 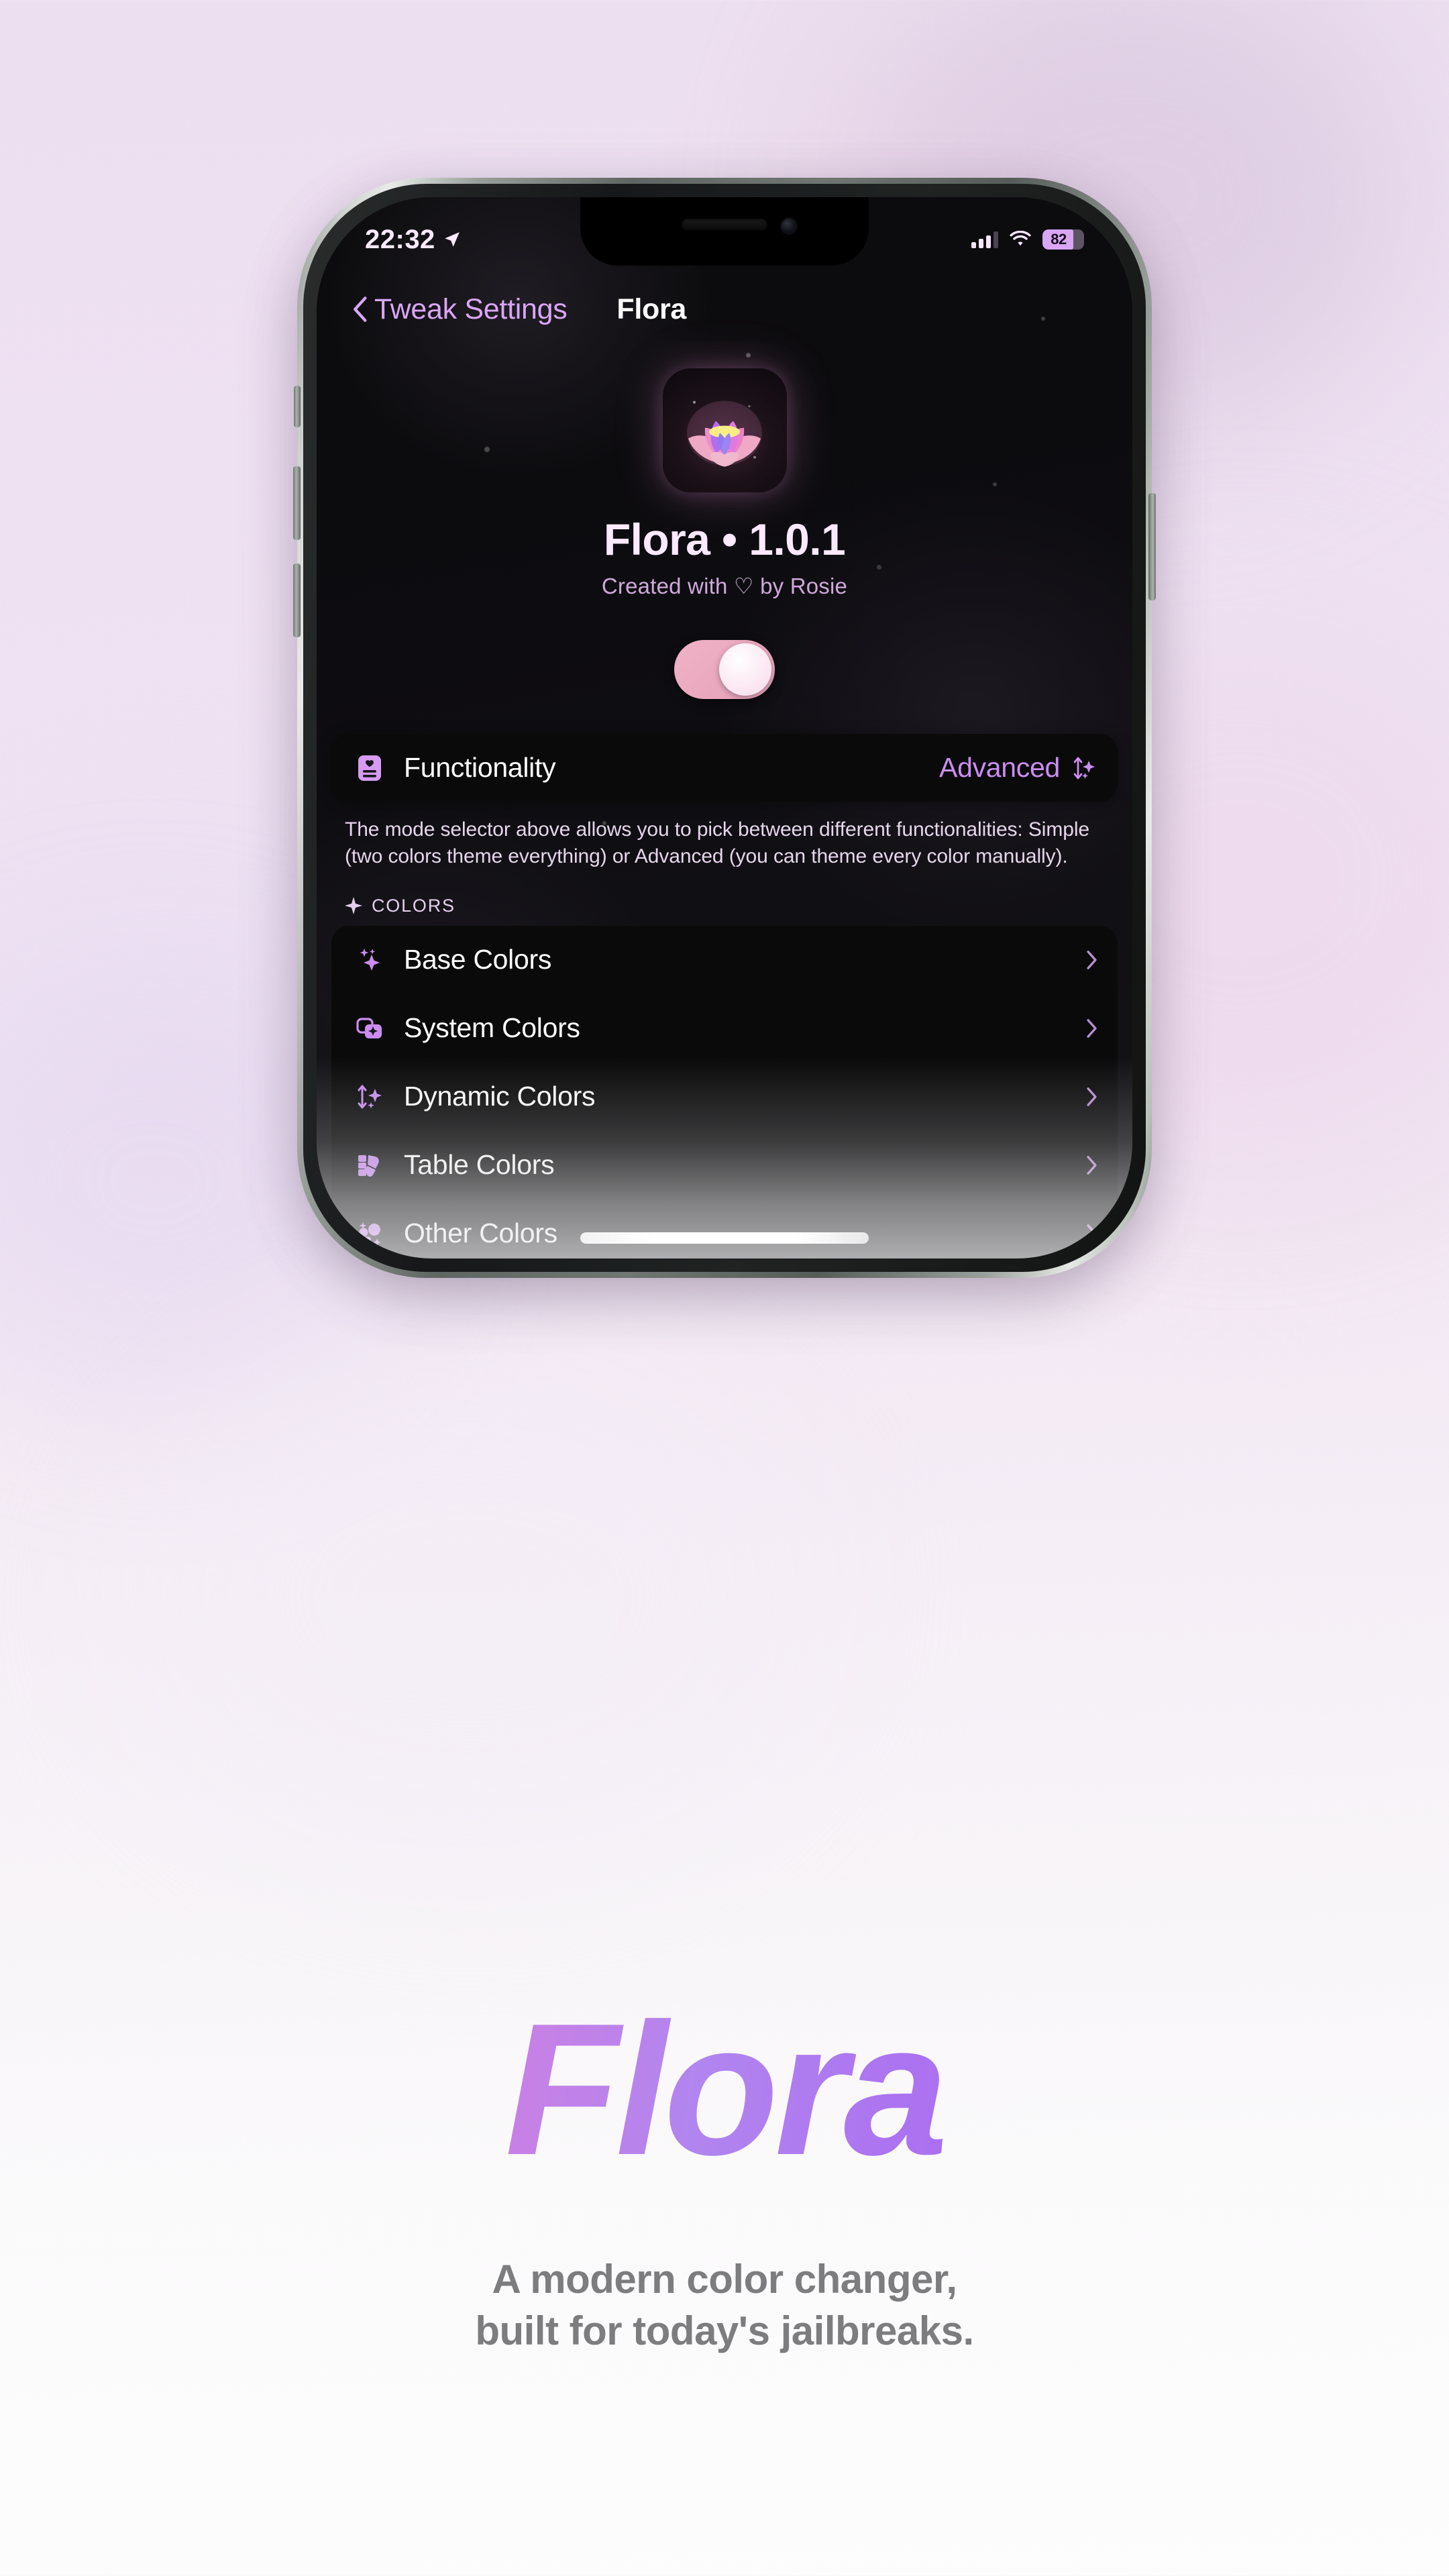 What do you see at coordinates (724, 239) in the screenshot?
I see `status-bar: 22:32 82` at bounding box center [724, 239].